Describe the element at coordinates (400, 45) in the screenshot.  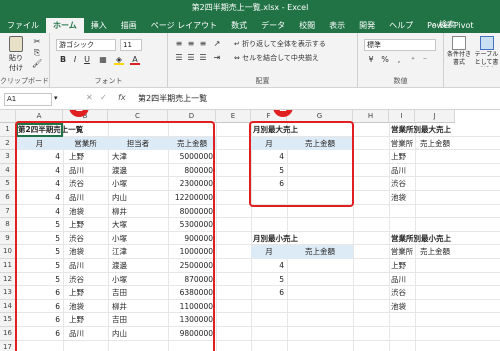
I see `number-format-select: 標準` at that location.